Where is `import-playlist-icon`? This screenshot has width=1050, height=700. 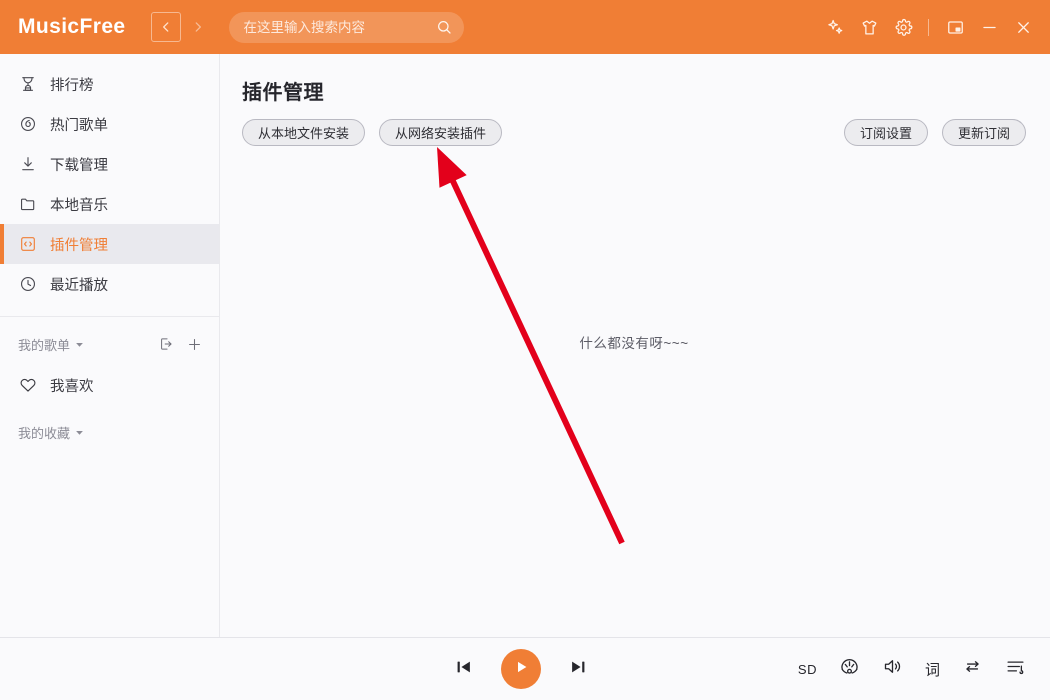 import-playlist-icon is located at coordinates (165, 344).